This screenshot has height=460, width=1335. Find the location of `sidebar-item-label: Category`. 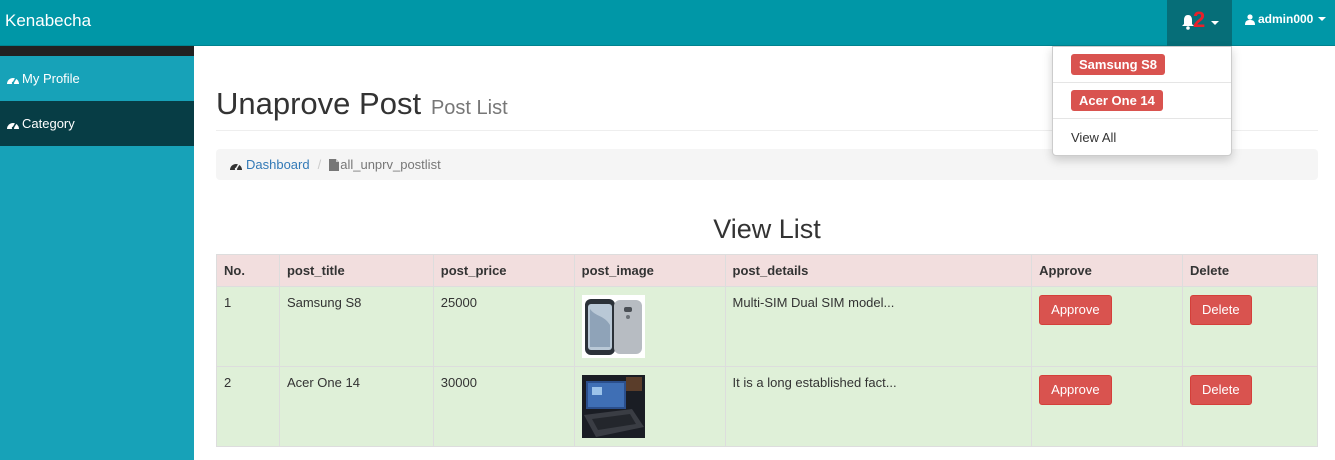

sidebar-item-label: Category is located at coordinates (48, 123).